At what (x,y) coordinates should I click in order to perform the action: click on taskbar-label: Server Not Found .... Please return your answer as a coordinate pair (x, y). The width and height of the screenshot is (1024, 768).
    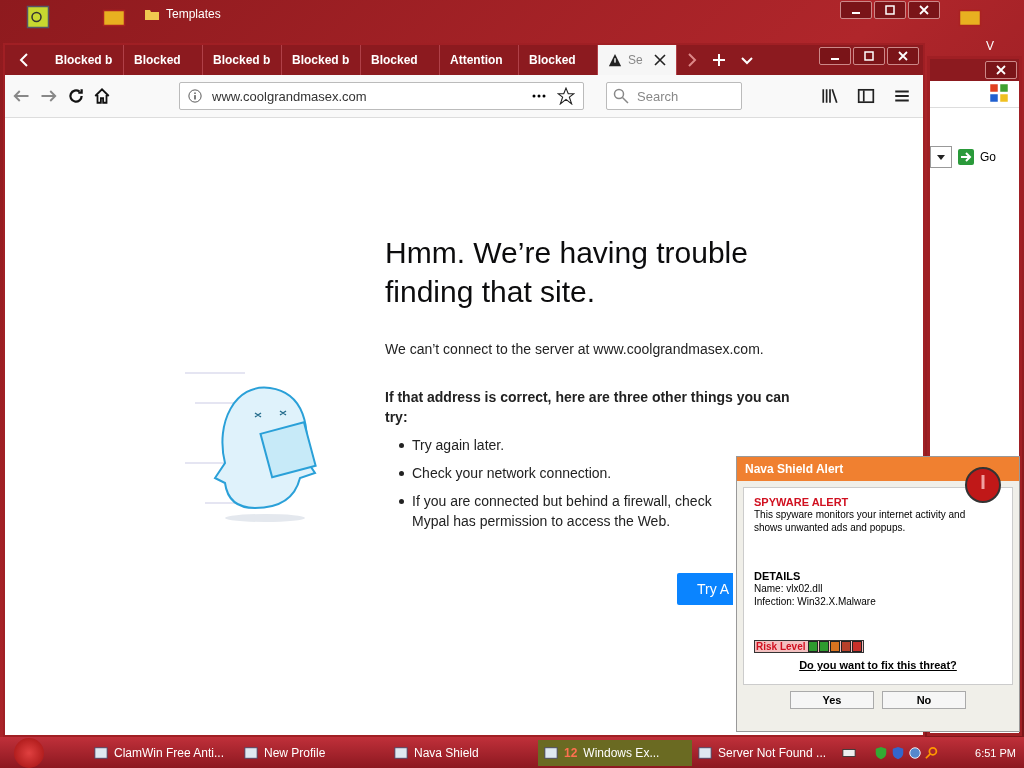
    Looking at the image, I should click on (772, 752).